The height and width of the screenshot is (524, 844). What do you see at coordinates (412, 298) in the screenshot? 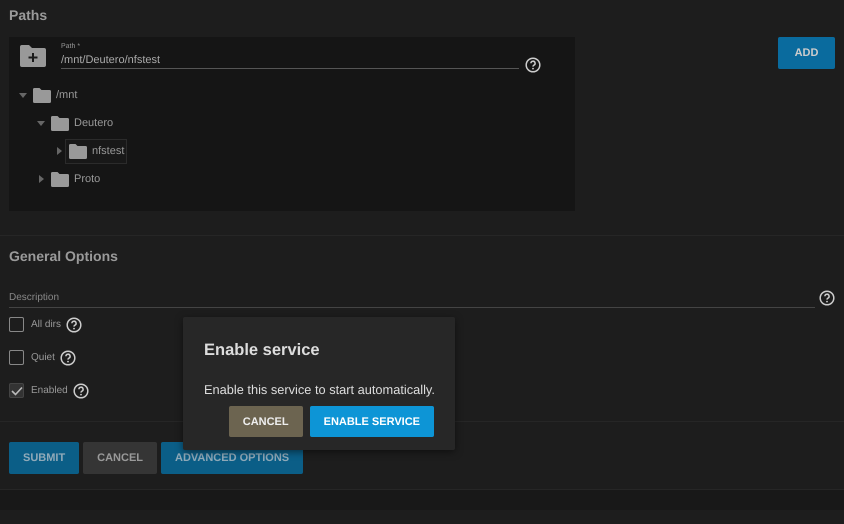
I see `description-field: Description` at bounding box center [412, 298].